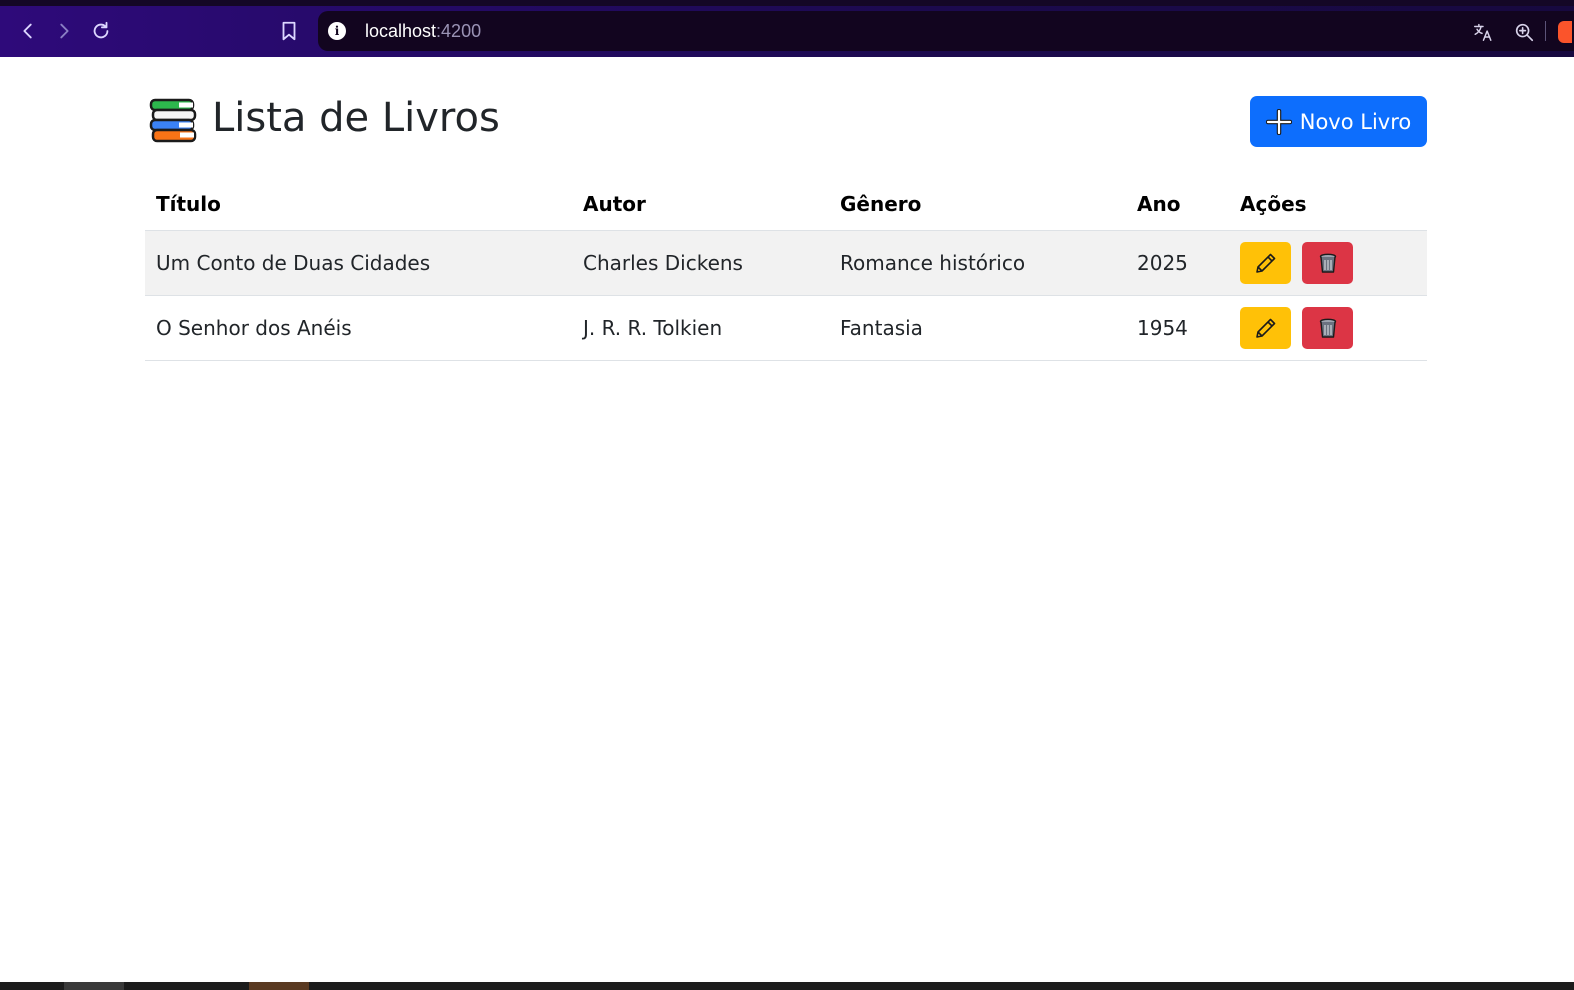  What do you see at coordinates (358, 204) in the screenshot?
I see `column-header-title: Título` at bounding box center [358, 204].